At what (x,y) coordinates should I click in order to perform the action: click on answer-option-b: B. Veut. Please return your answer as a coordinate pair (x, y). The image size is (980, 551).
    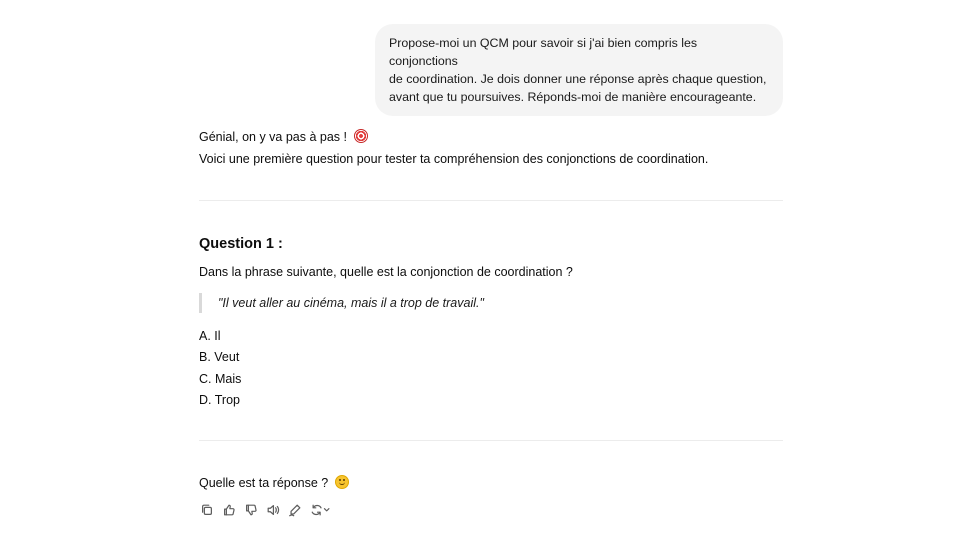
    Looking at the image, I should click on (219, 357).